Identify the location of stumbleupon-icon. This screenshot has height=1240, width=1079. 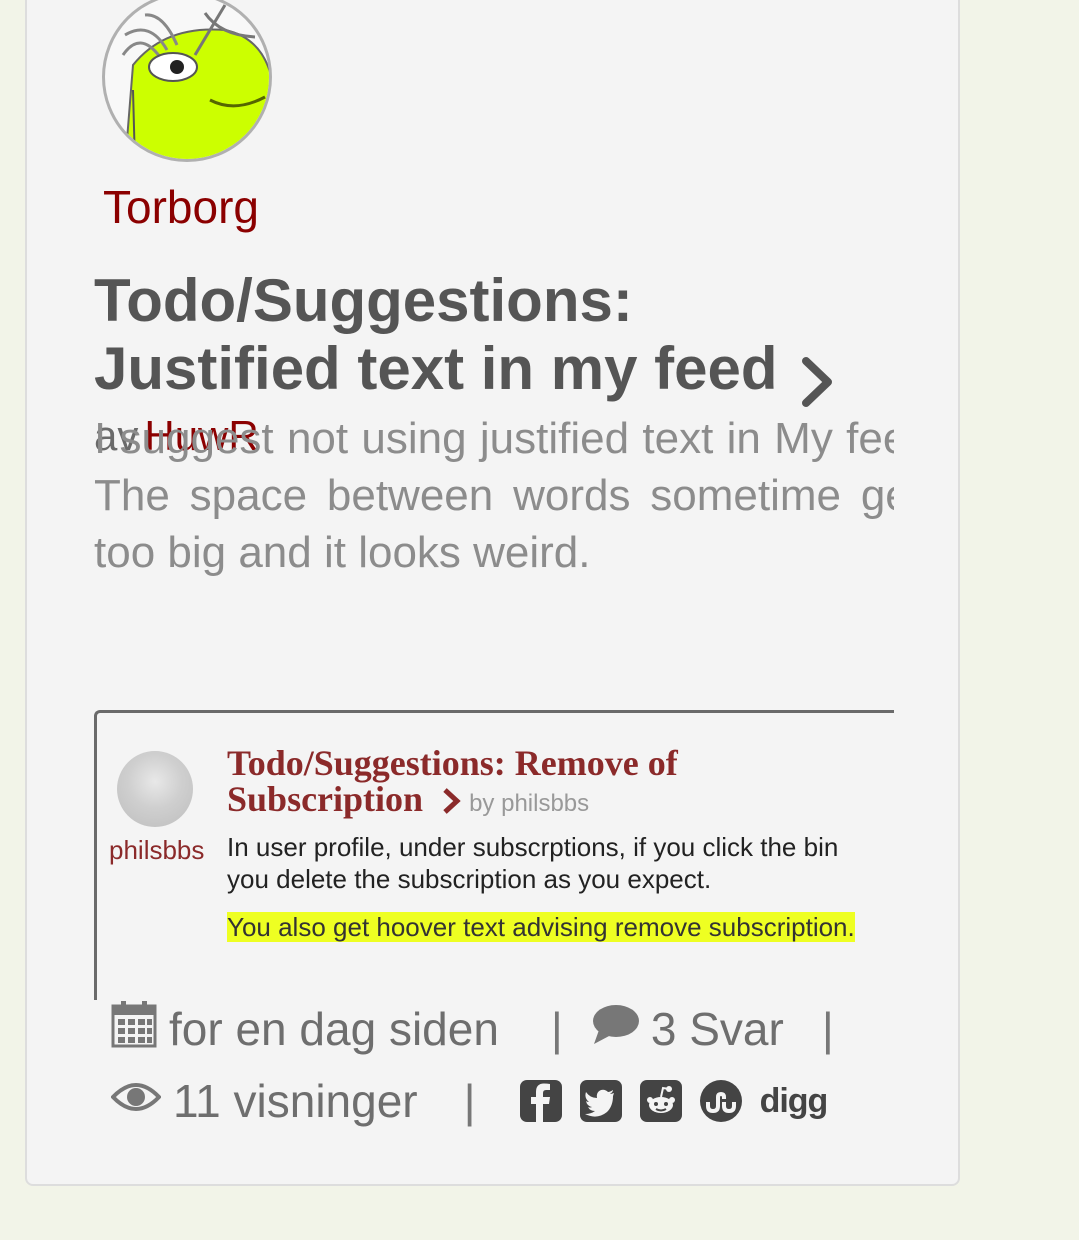
(720, 1101).